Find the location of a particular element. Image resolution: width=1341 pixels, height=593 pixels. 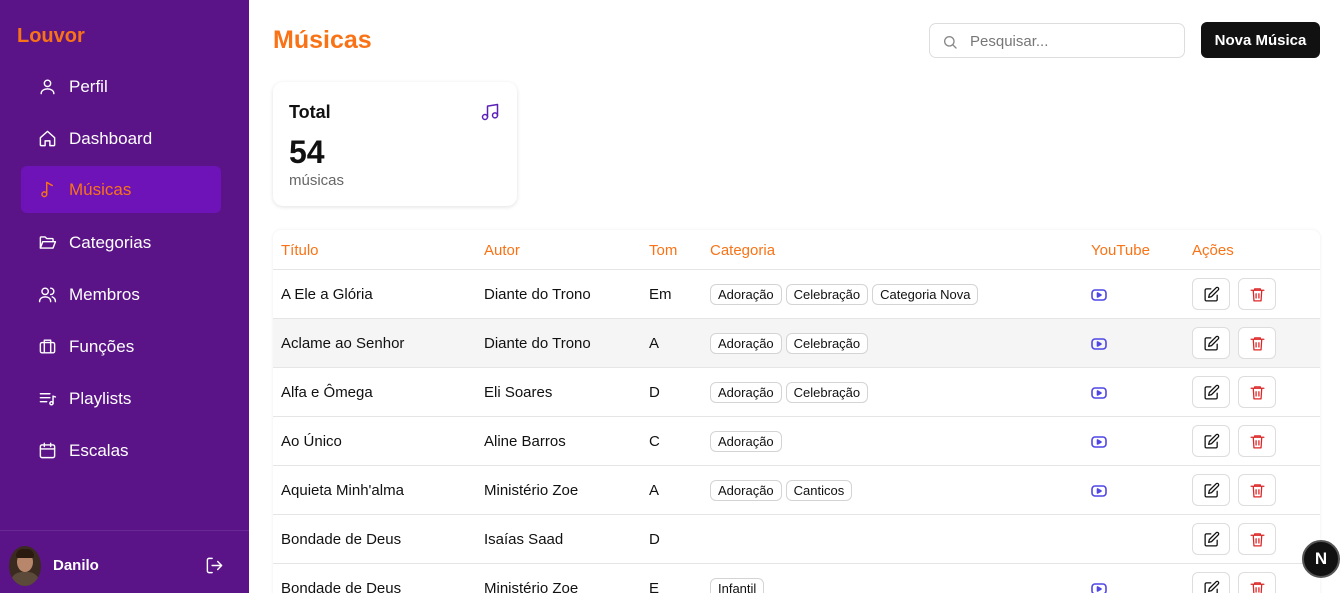

sidebar-item-membros: Membros is located at coordinates (121, 294).